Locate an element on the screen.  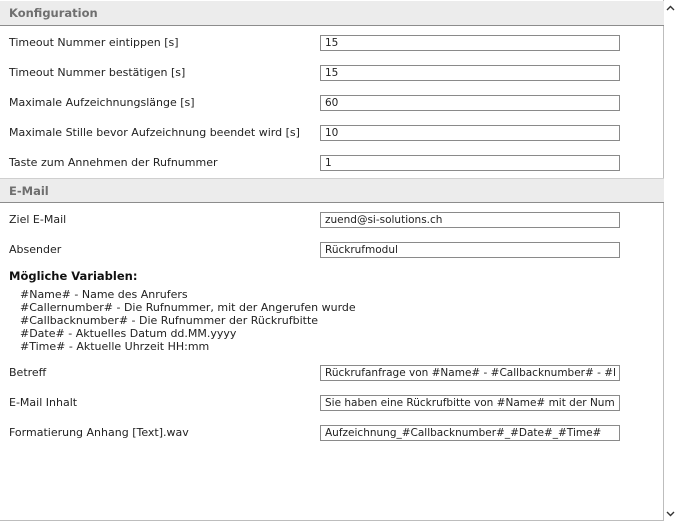
label-timeout-bestaetigen: Timeout Nummer bestätigen [s] is located at coordinates (97, 72).